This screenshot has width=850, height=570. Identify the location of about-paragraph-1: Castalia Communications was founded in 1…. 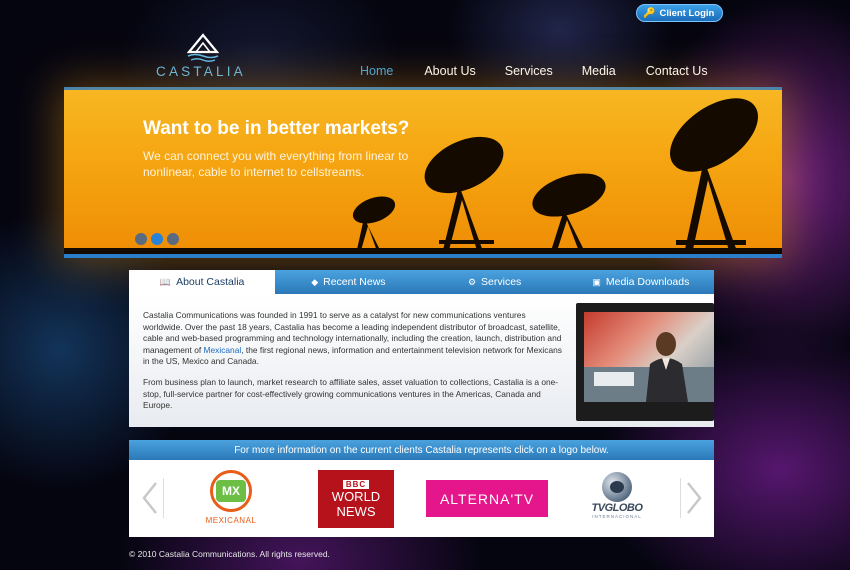
(353, 339).